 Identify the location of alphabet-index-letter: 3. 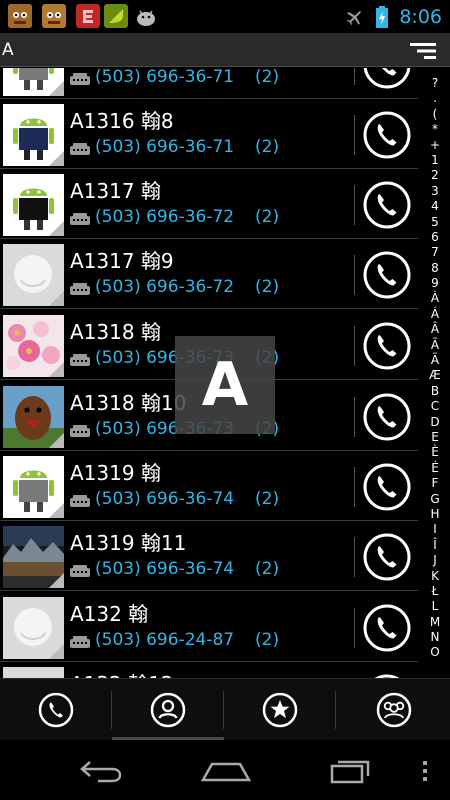
(435, 191).